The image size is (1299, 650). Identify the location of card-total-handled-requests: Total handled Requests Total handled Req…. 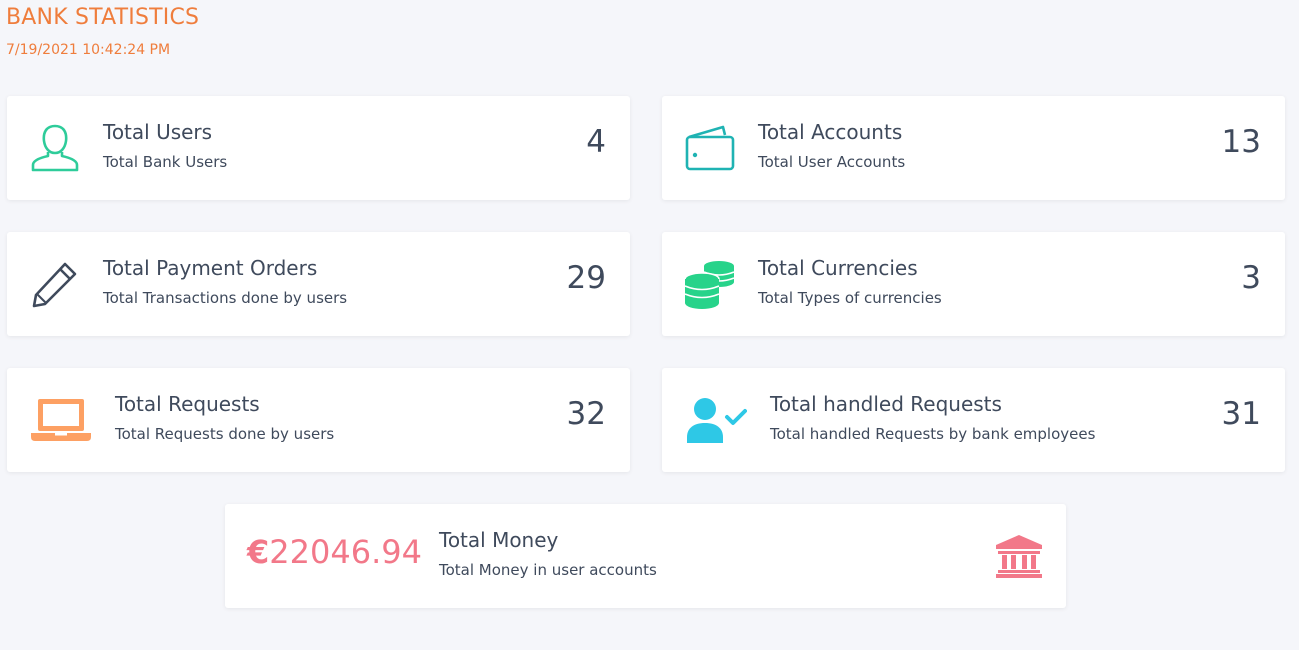
(973, 420).